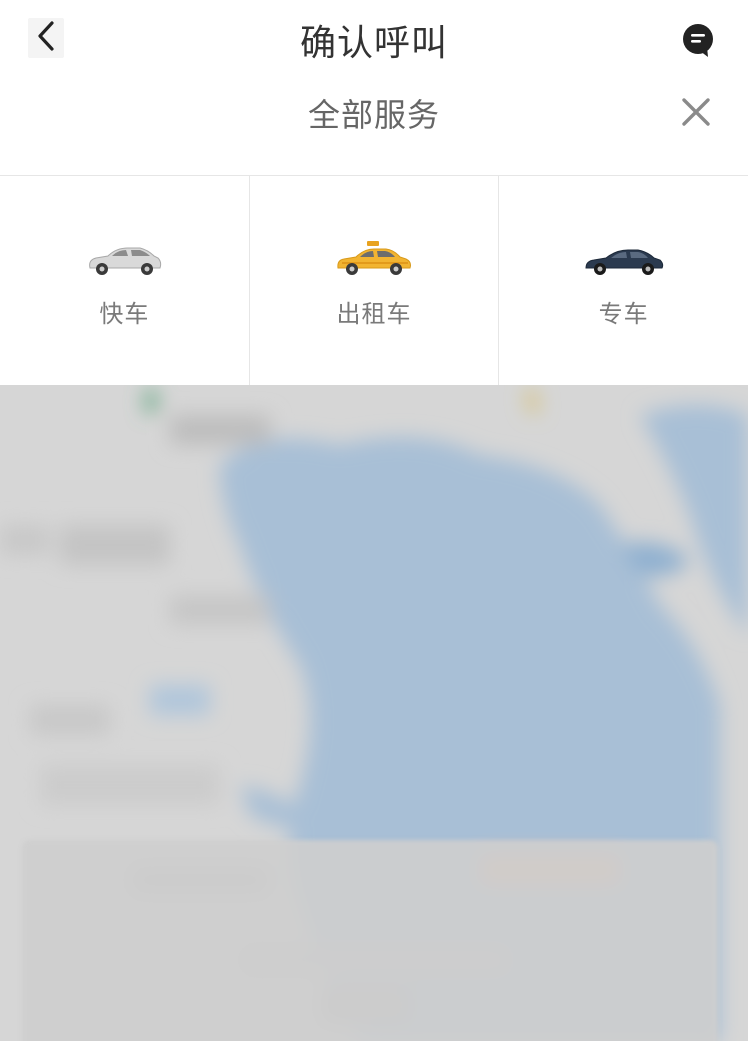  What do you see at coordinates (623, 314) in the screenshot?
I see `service-label: 专车` at bounding box center [623, 314].